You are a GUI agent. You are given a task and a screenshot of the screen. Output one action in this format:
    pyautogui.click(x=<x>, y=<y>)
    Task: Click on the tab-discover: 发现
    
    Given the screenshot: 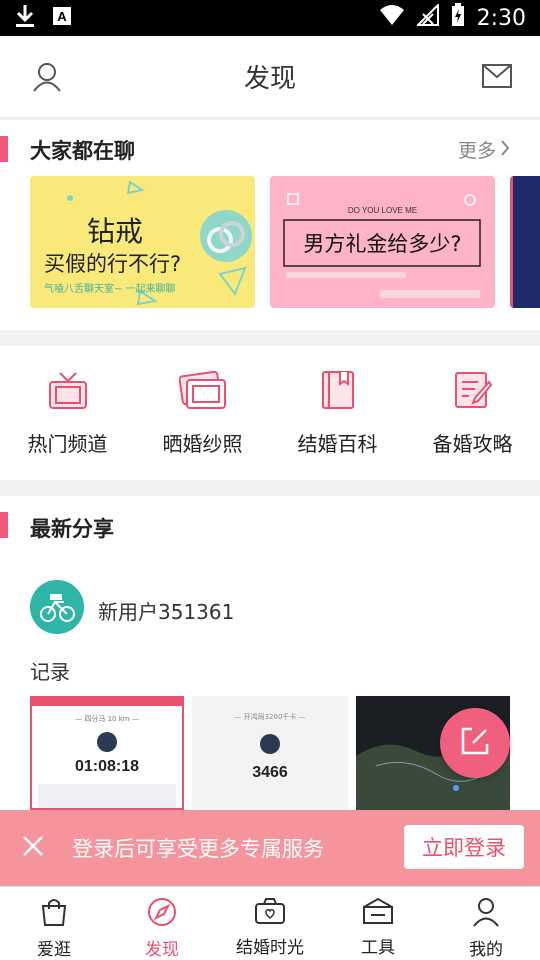 What is the action you would take?
    pyautogui.click(x=162, y=923)
    